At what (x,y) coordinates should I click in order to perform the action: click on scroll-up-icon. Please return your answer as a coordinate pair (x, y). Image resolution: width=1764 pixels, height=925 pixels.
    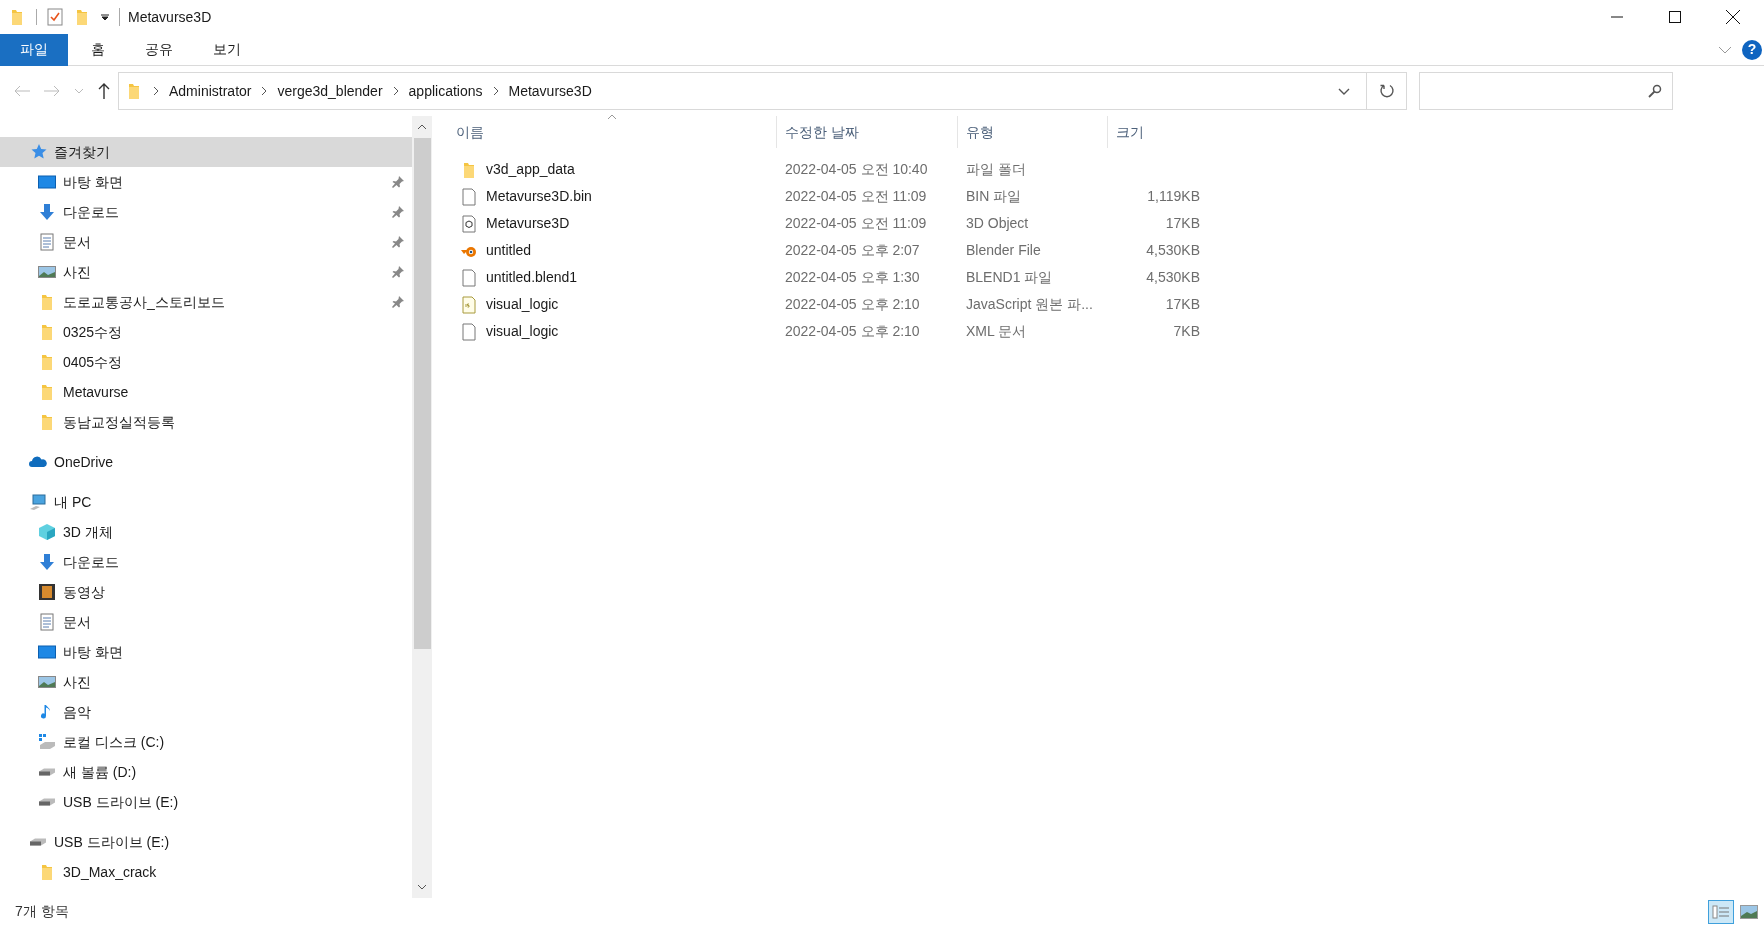
    Looking at the image, I should click on (422, 127).